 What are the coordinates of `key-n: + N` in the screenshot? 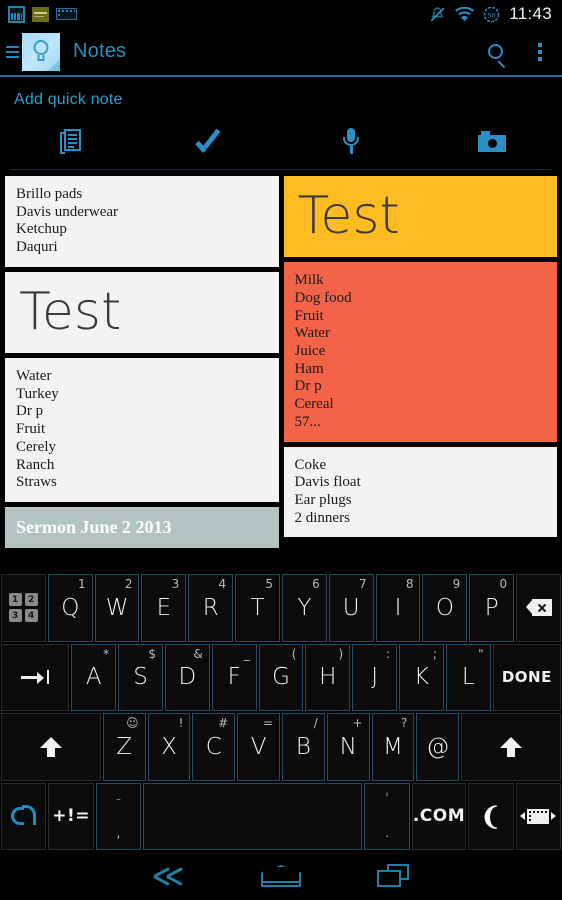 It's located at (348, 747).